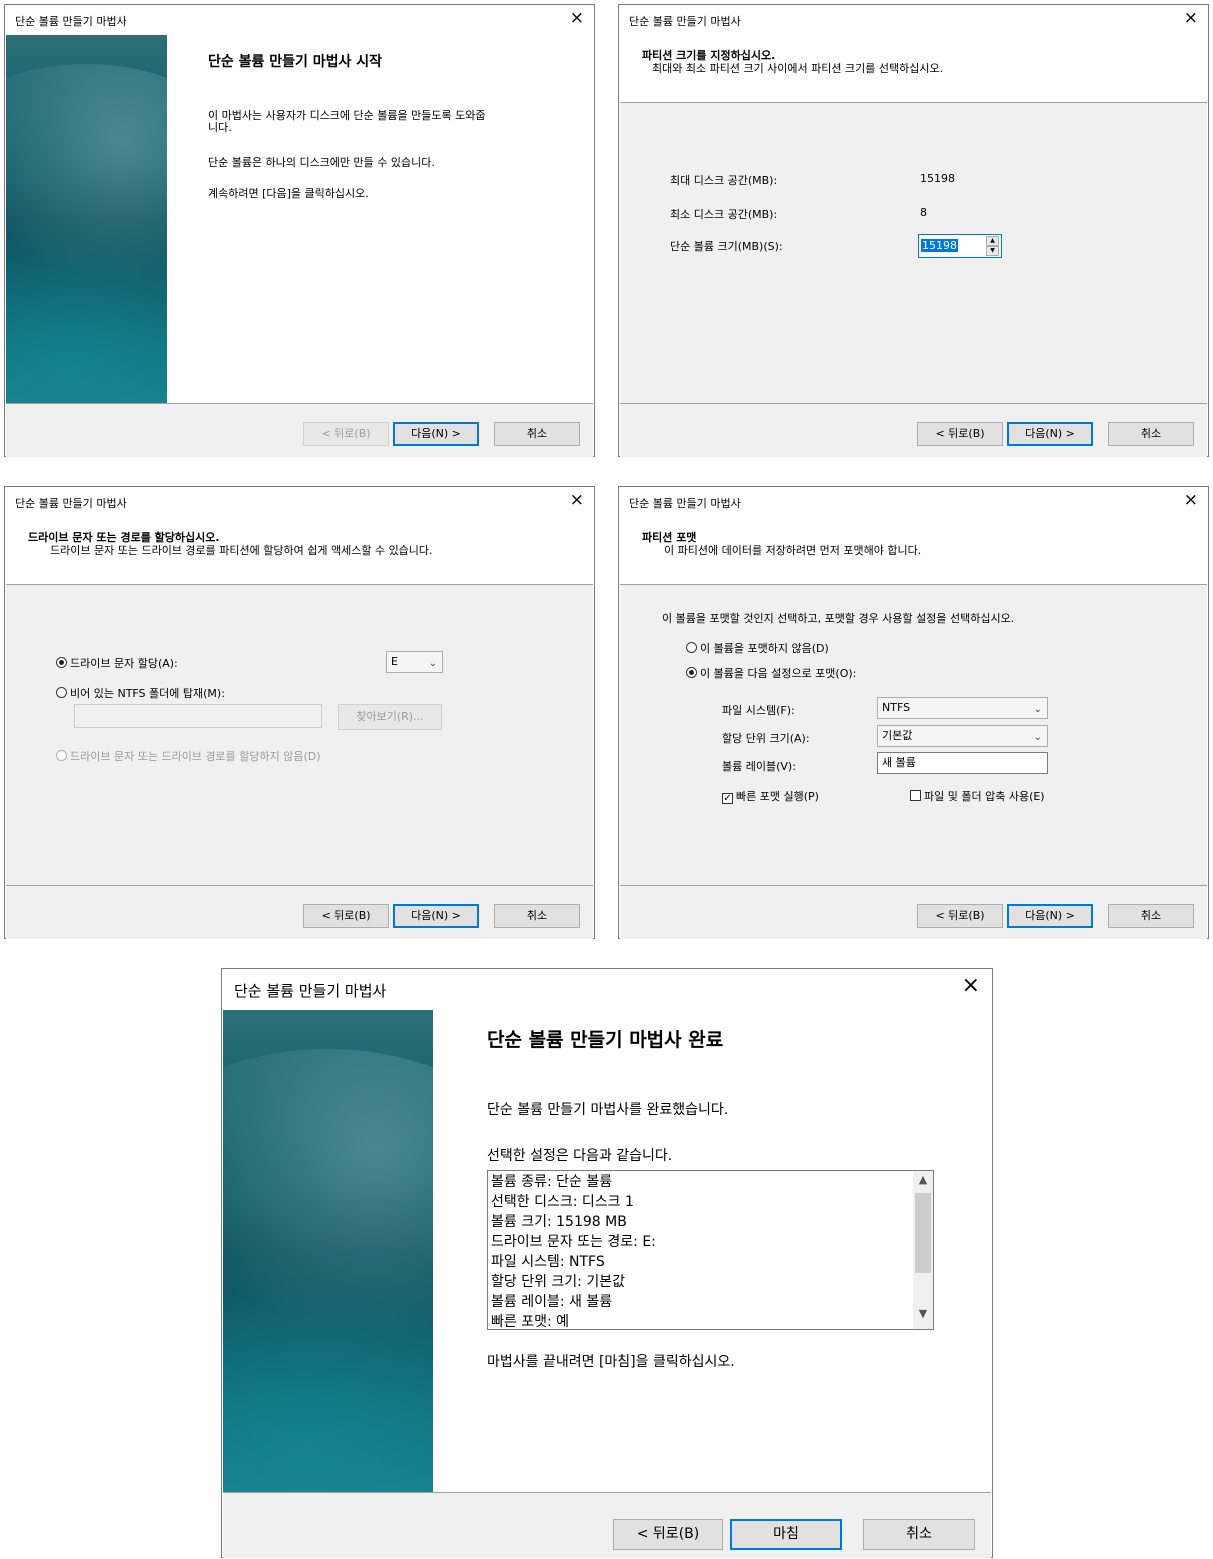 This screenshot has width=1213, height=1559. What do you see at coordinates (147, 693) in the screenshot?
I see `mount-folder-label: 비어 있는 NTFS 폴더에 탑재(M):` at bounding box center [147, 693].